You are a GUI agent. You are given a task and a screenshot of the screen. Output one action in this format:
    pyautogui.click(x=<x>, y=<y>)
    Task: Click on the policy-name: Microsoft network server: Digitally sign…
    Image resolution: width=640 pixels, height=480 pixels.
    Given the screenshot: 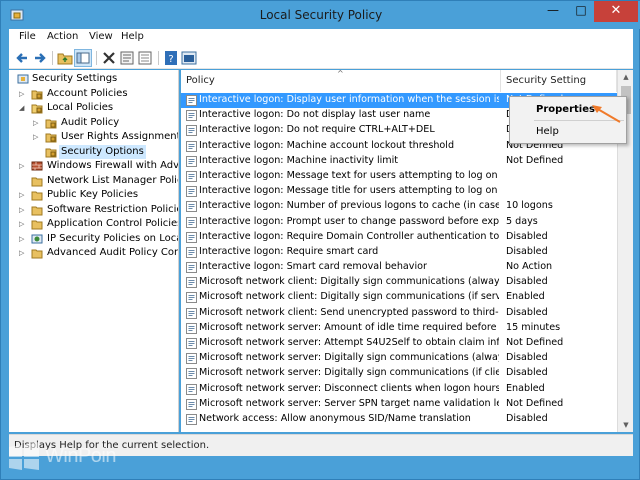 What is the action you would take?
    pyautogui.click(x=349, y=358)
    